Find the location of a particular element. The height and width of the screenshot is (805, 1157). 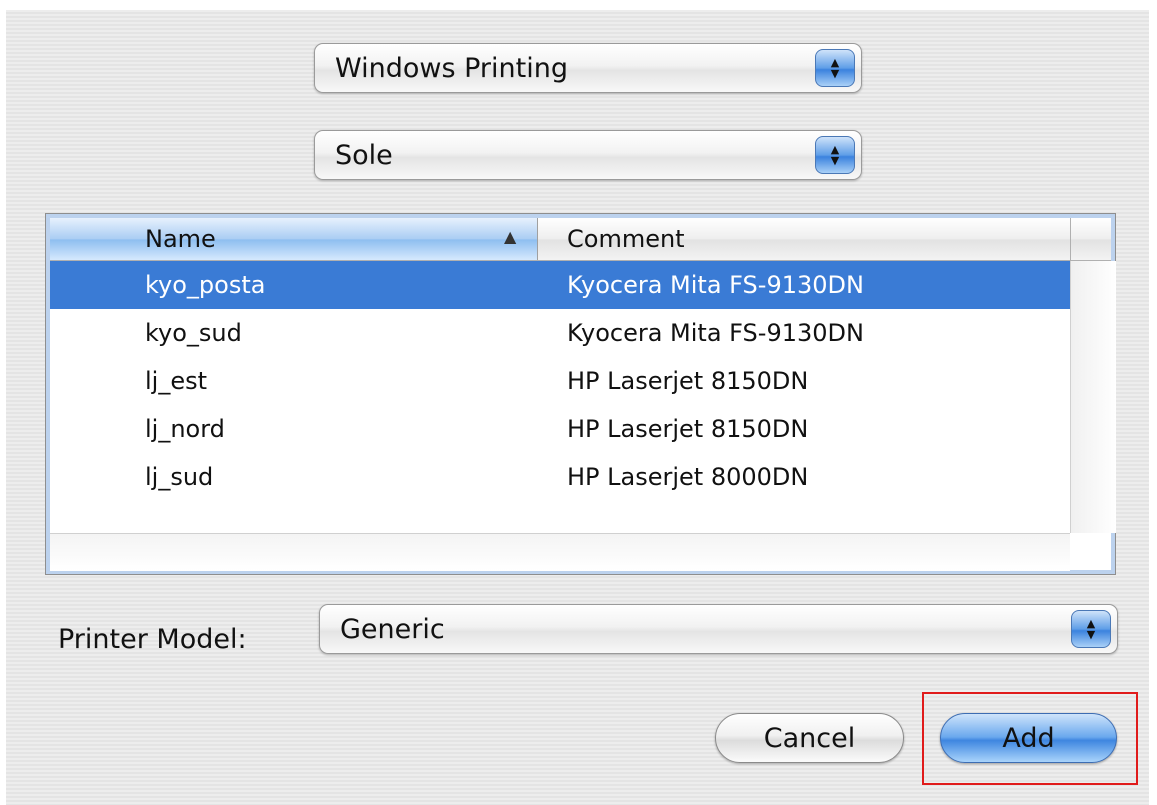

printer-name: lj_est is located at coordinates (176, 381).